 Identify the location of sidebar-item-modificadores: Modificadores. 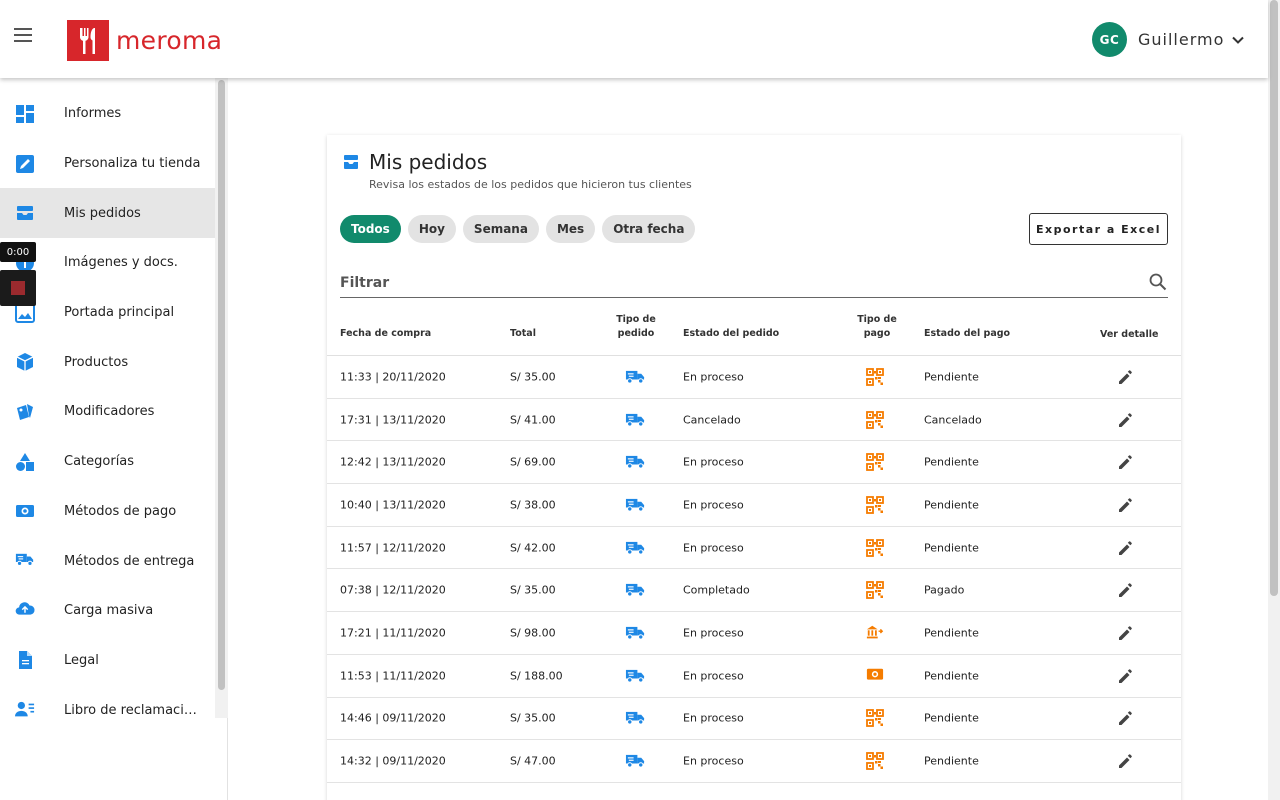
(107, 412).